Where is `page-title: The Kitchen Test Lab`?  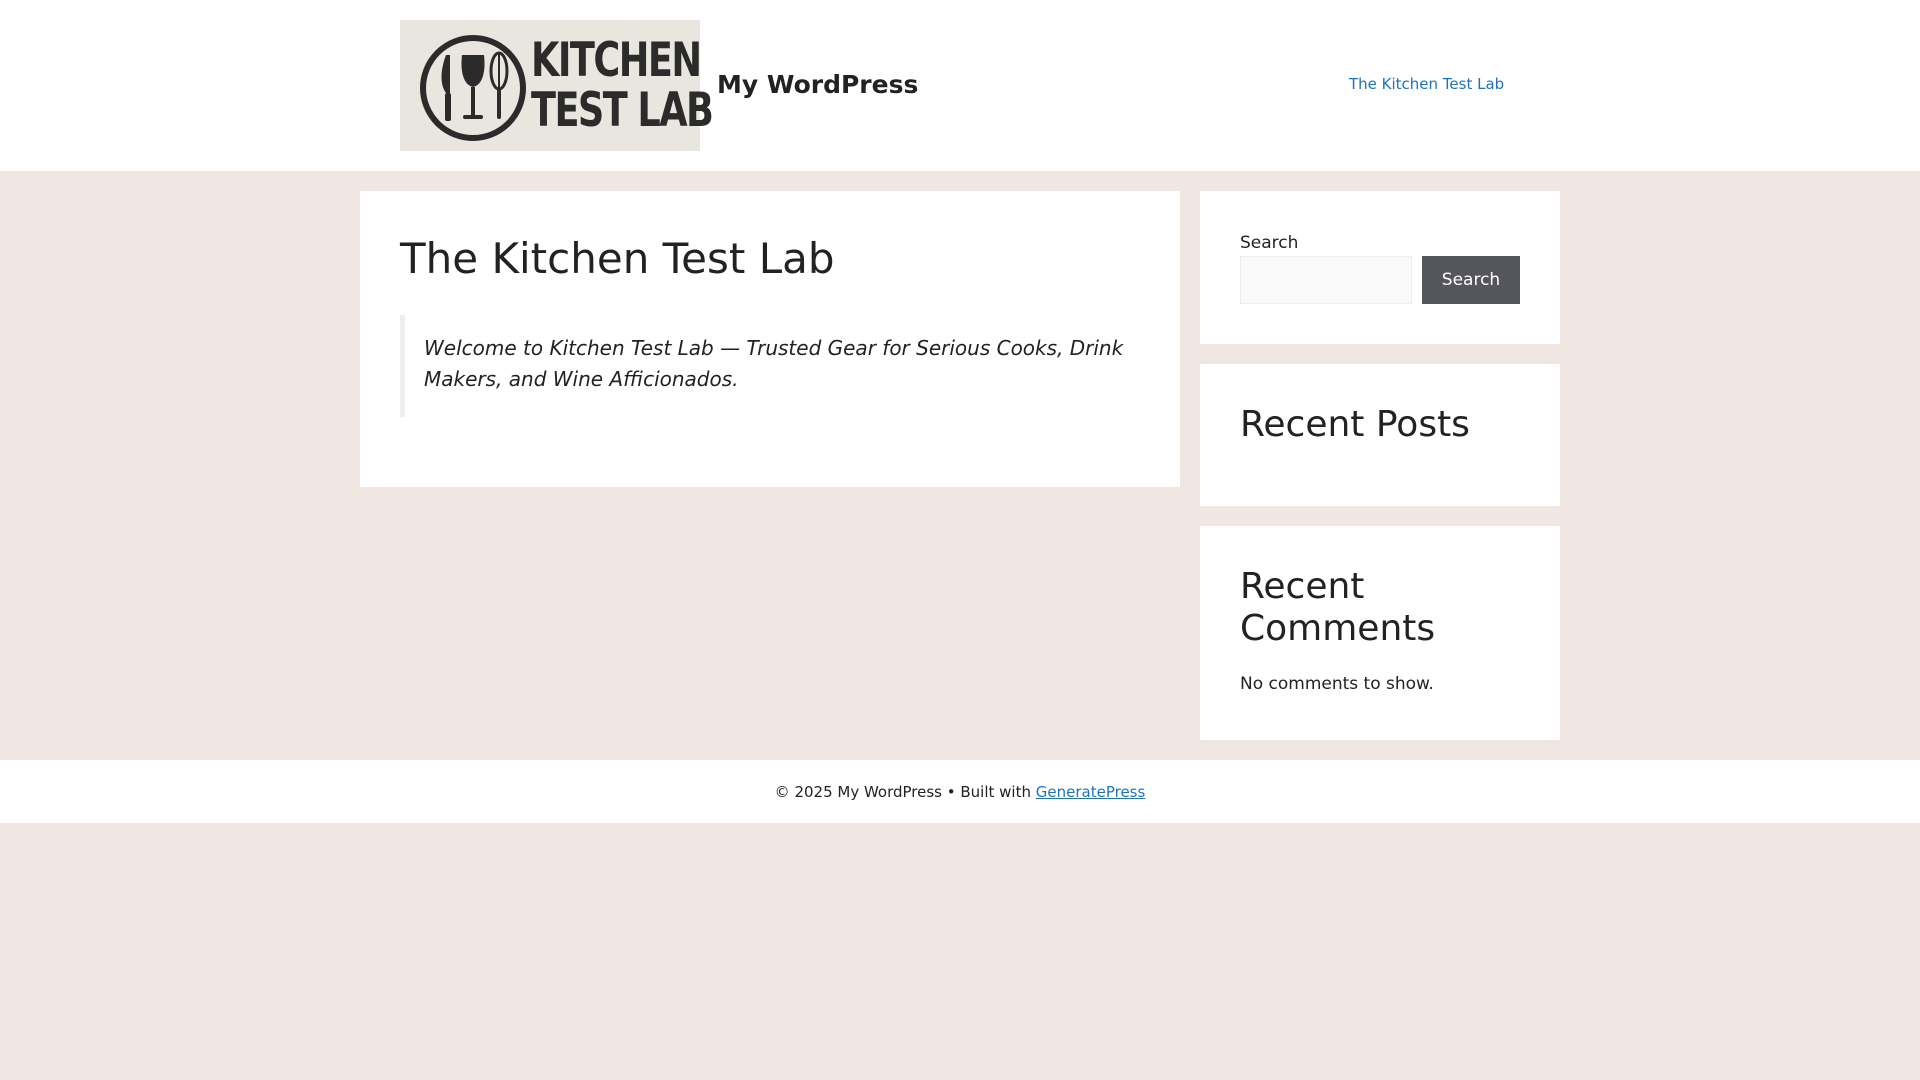 page-title: The Kitchen Test Lab is located at coordinates (617, 258).